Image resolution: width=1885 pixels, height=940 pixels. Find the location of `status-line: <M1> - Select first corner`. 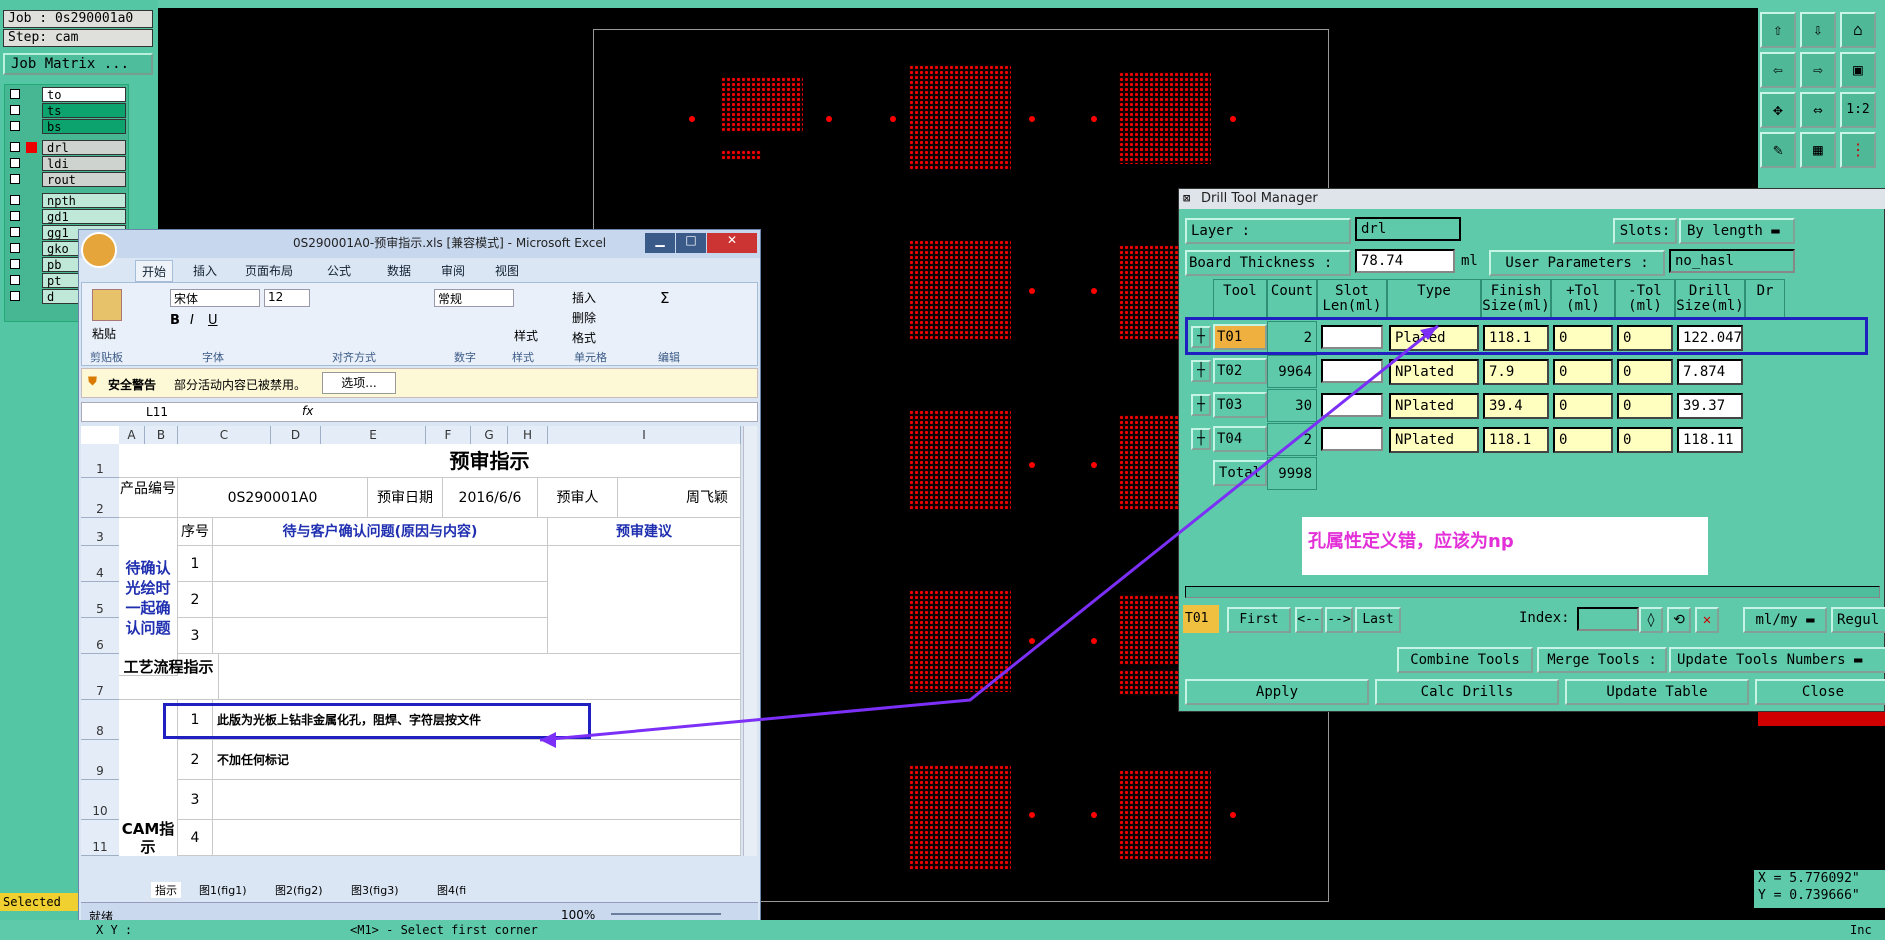

status-line: <M1> - Select first corner is located at coordinates (444, 930).